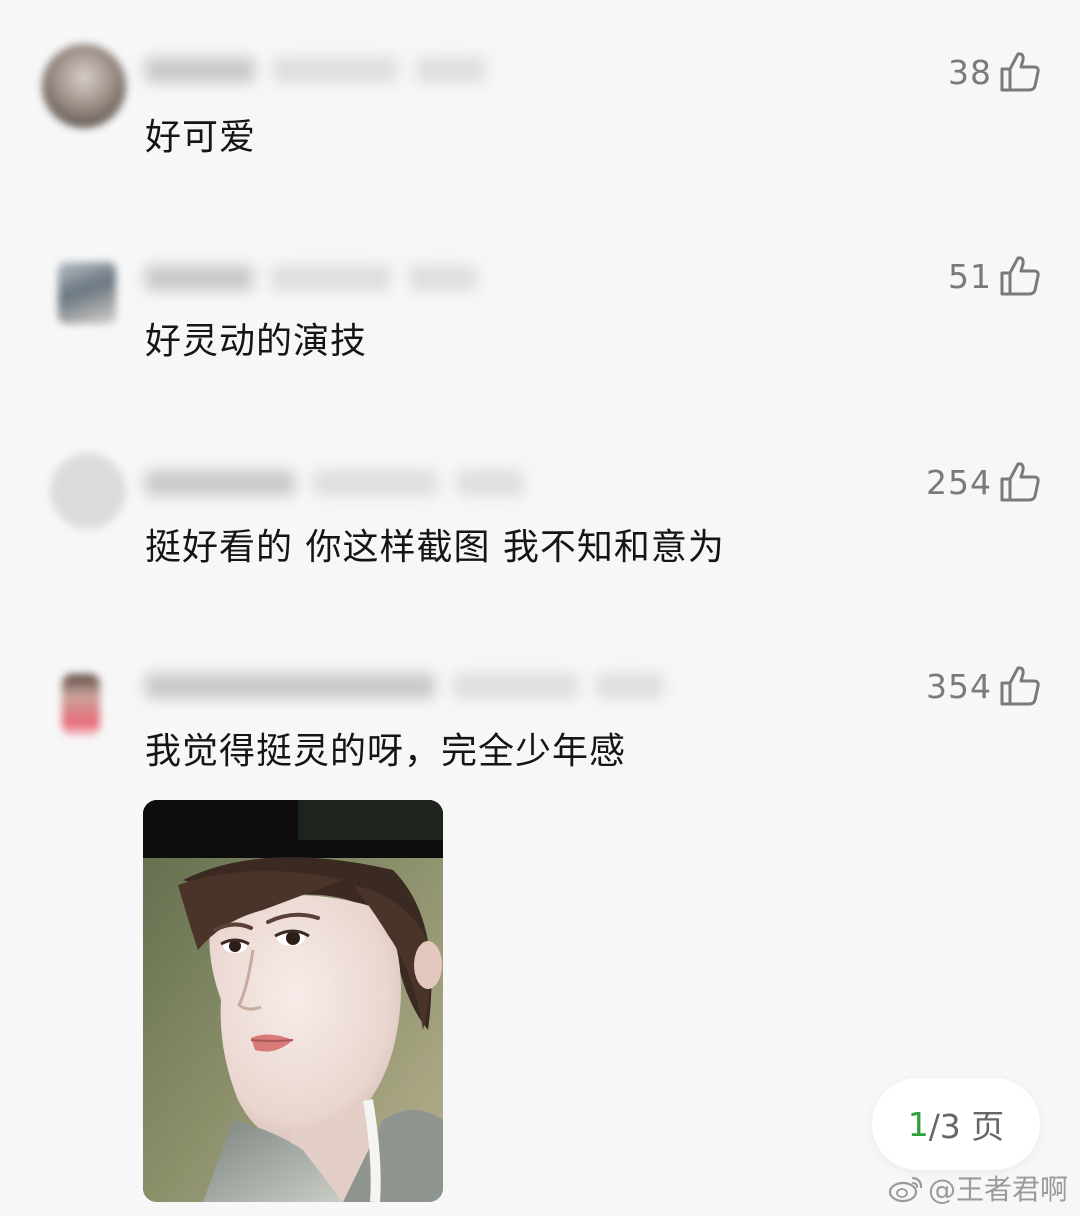  What do you see at coordinates (966, 1126) in the screenshot?
I see `page-total: /3 页` at bounding box center [966, 1126].